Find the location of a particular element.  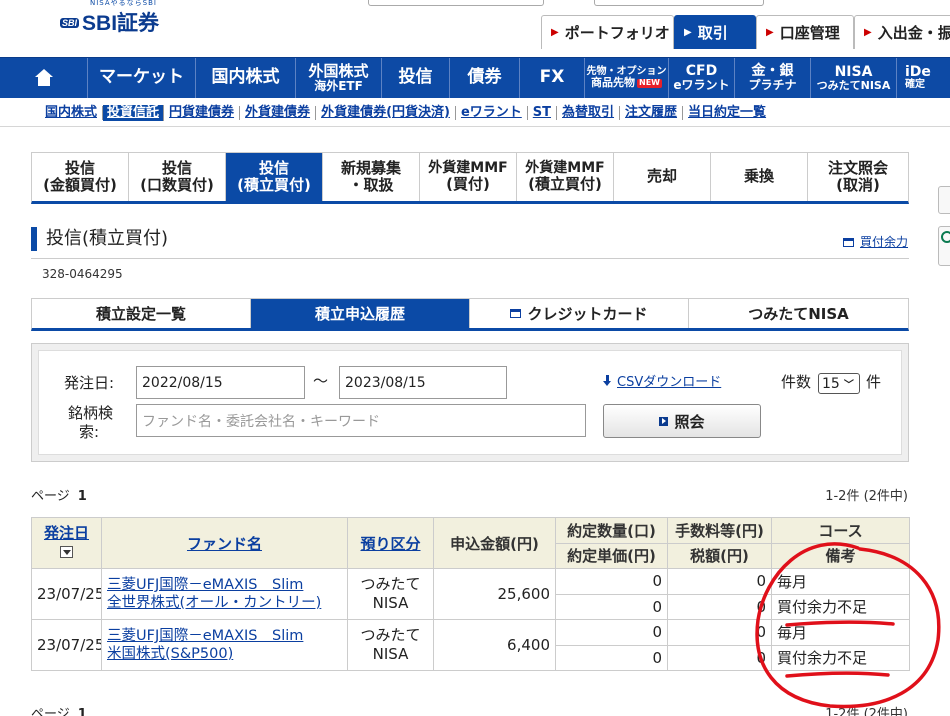

nav-fx: FX is located at coordinates (552, 78).